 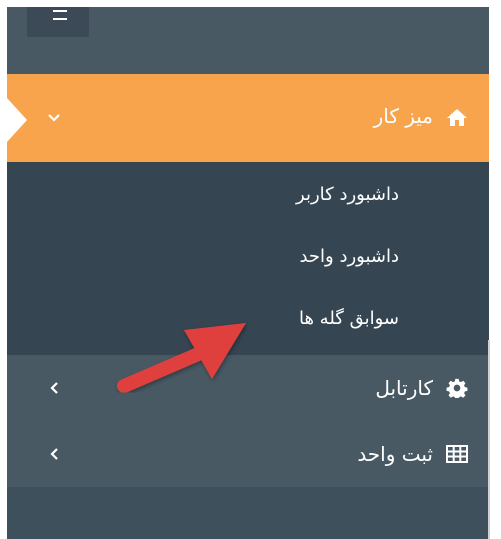 What do you see at coordinates (349, 318) in the screenshot?
I see `submenu-item-herd-history: سوابق گله ها` at bounding box center [349, 318].